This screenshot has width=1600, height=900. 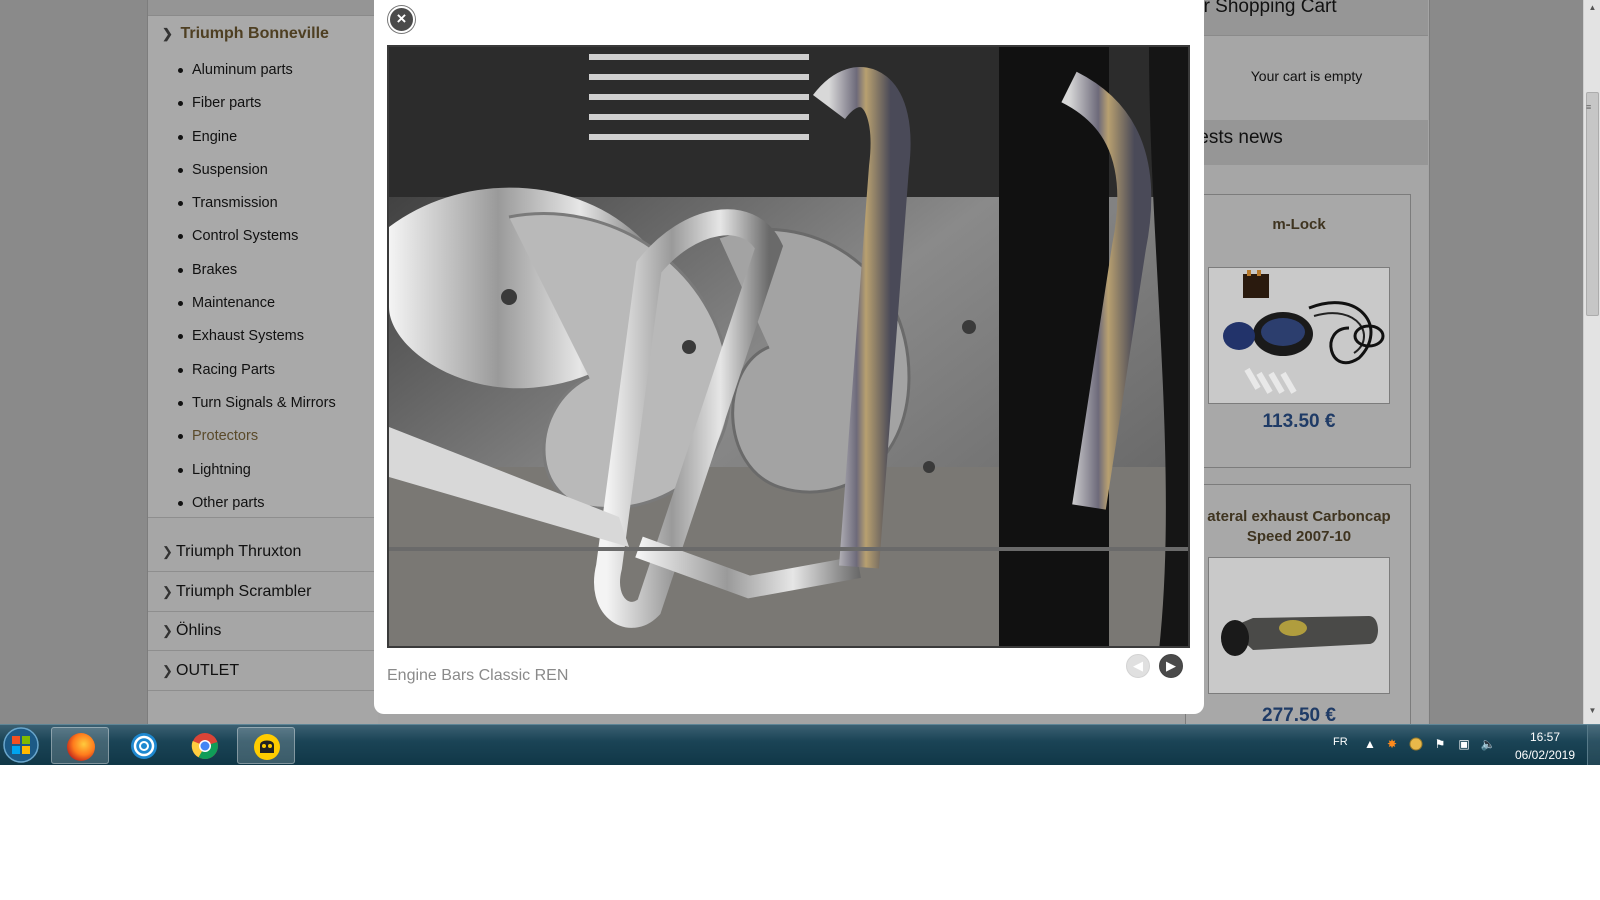 I want to click on category-ohlins: ❯ Öhlins, so click(x=263, y=631).